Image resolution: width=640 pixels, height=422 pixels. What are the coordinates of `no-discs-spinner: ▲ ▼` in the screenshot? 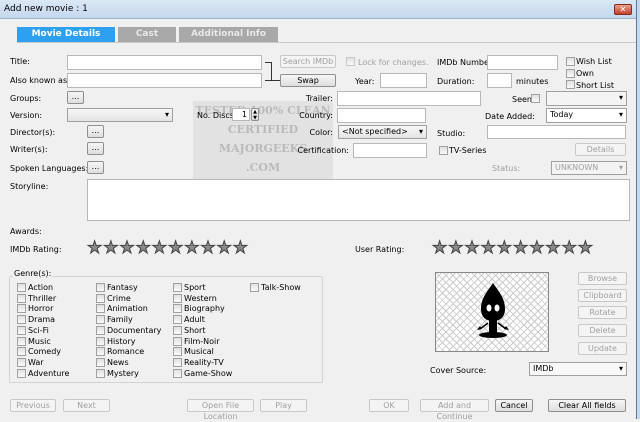 It's located at (255, 114).